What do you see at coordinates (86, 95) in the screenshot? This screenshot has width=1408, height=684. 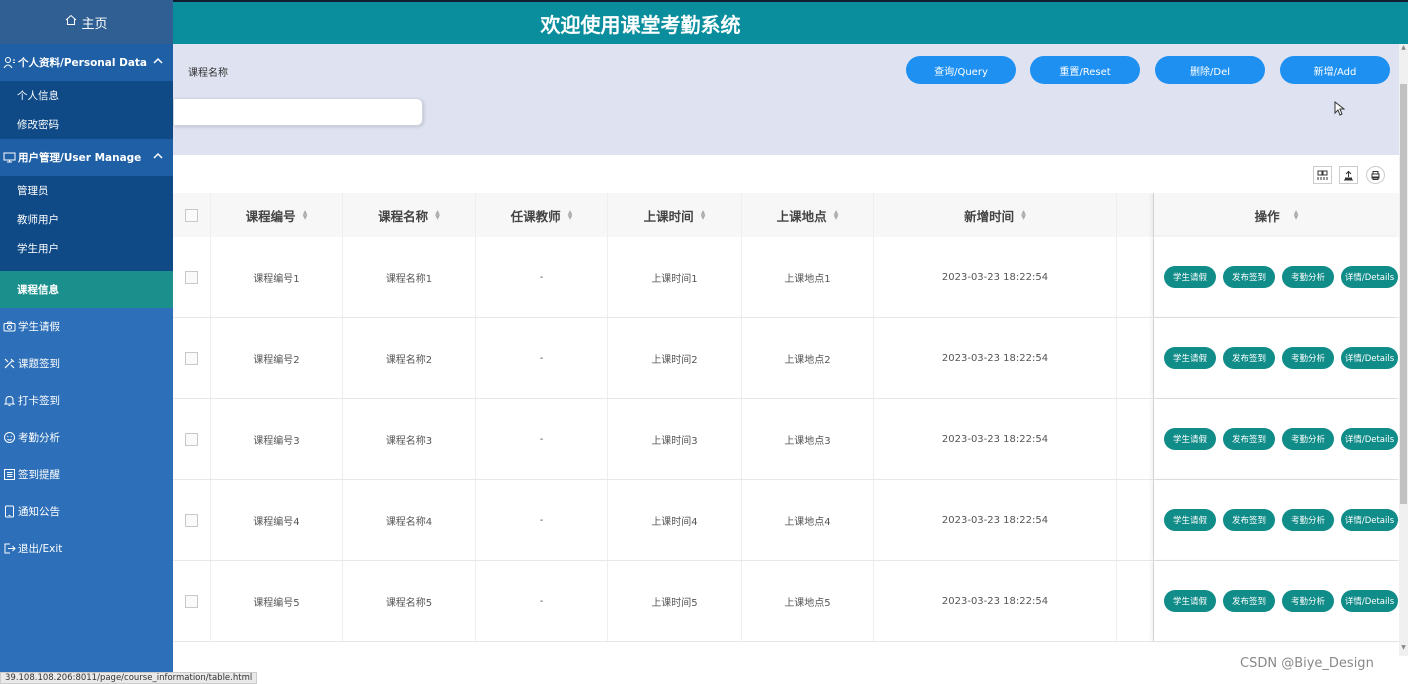 I see `sidebar-item-profile: 个人信息` at bounding box center [86, 95].